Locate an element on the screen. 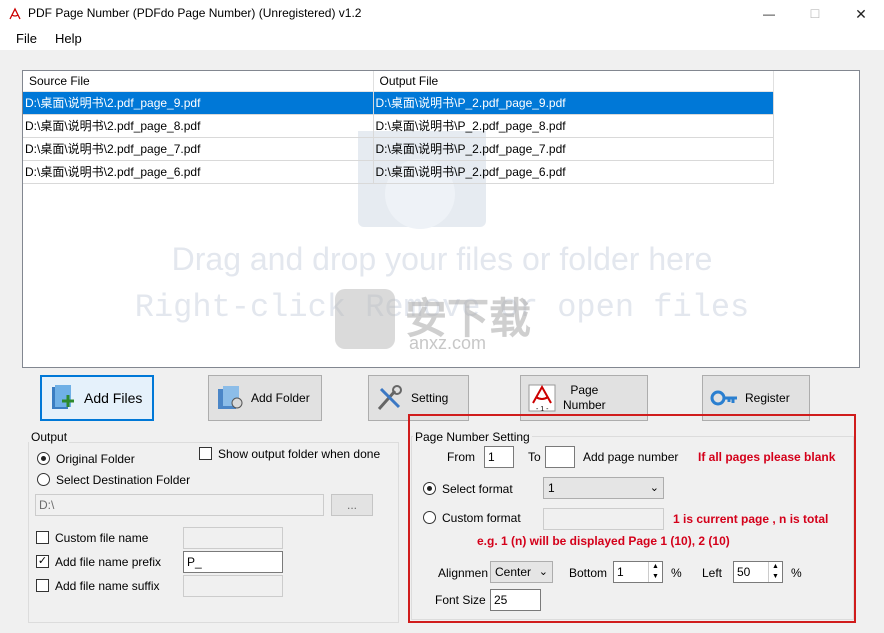 The image size is (884, 633). drop-hint-primary: Drag and drop your files or folder here is located at coordinates (442, 259).